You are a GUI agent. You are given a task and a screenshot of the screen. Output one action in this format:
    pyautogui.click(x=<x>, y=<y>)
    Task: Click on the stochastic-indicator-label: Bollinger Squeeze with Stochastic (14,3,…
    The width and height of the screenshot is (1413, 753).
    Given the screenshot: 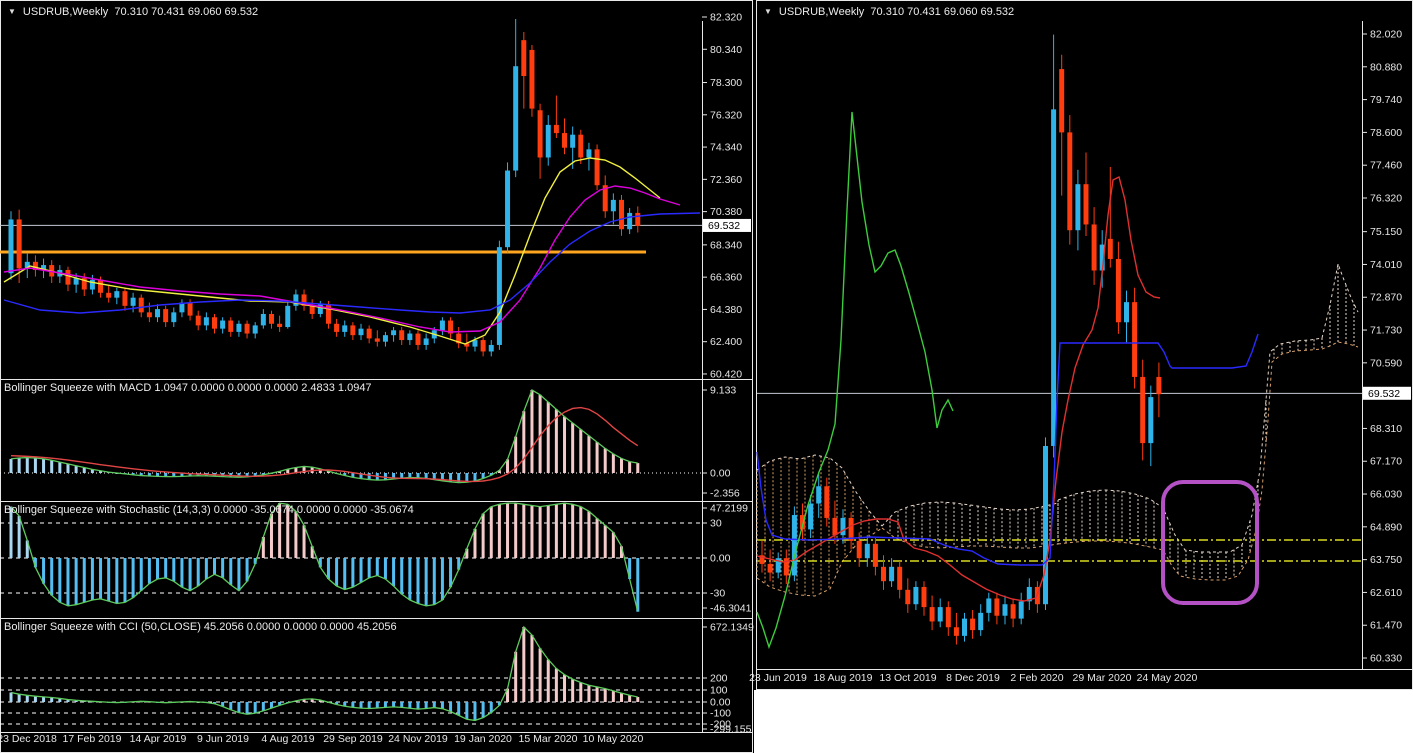 What is the action you would take?
    pyautogui.click(x=209, y=510)
    